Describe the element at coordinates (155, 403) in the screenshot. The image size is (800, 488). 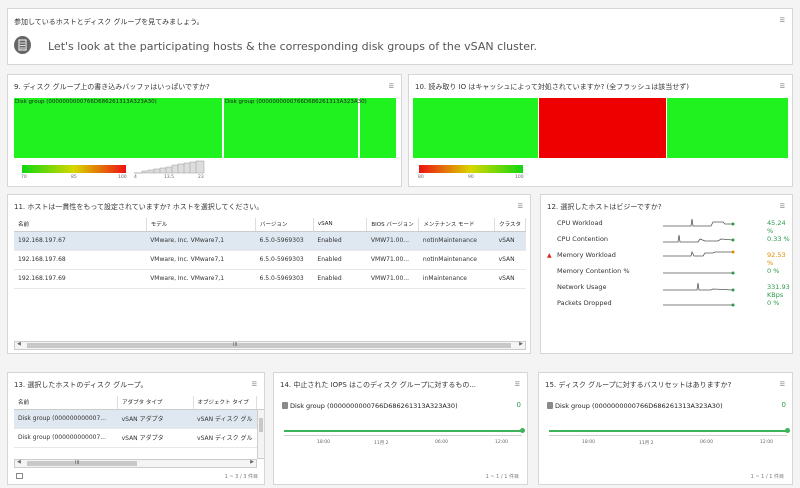
I see `col-adapter-type: アダプタ タイプ` at that location.